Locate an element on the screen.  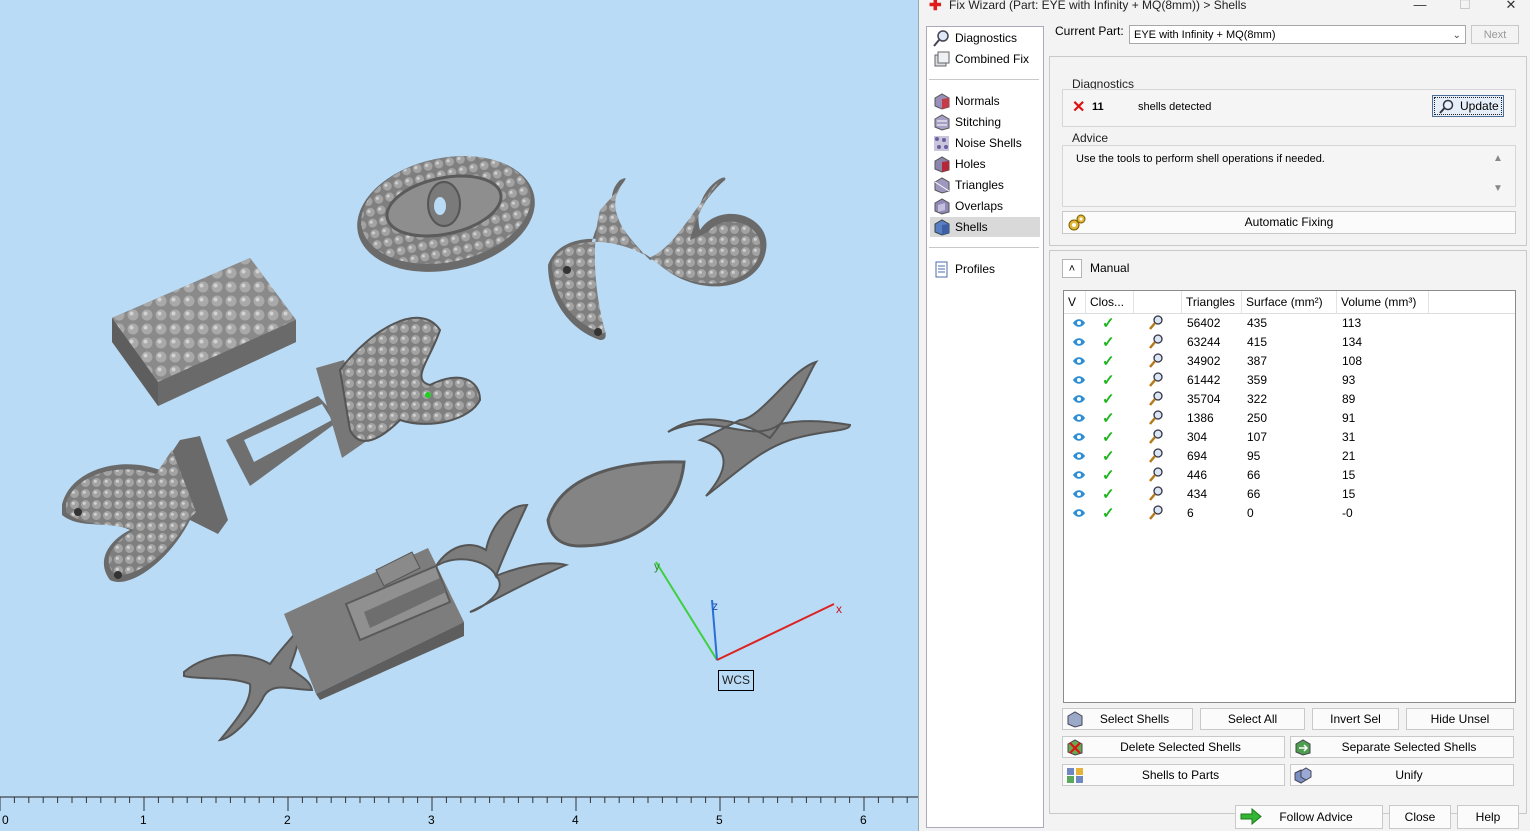
table-row: ✓ 446 66 15 is located at coordinates (1289, 475).